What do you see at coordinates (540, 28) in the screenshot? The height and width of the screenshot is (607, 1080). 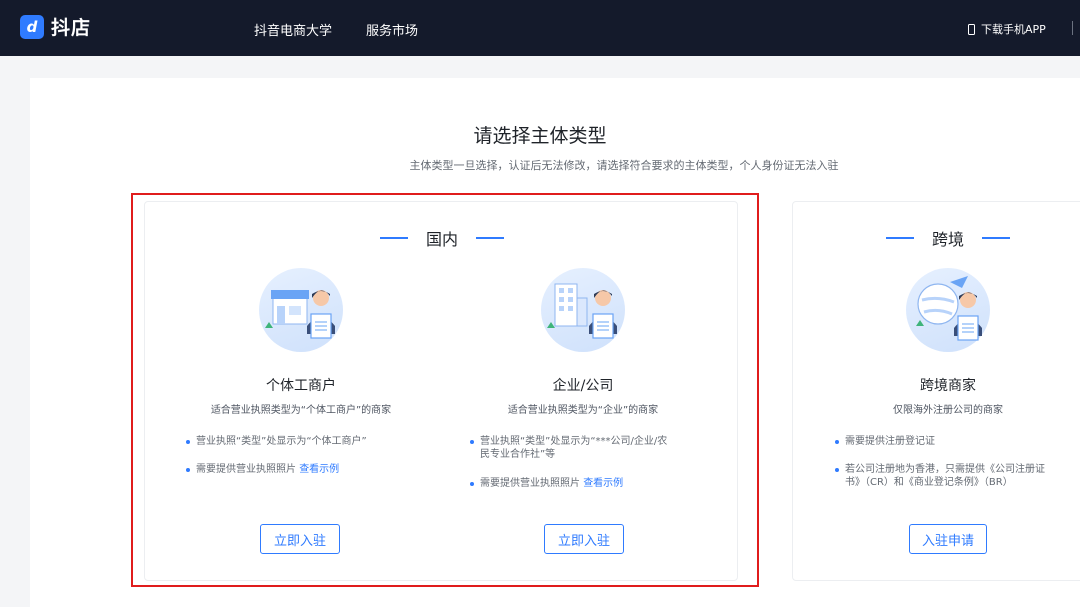 I see `top-navigation-bar: d 抖店 抖音电商大学 服务市场 下载手机APP` at bounding box center [540, 28].